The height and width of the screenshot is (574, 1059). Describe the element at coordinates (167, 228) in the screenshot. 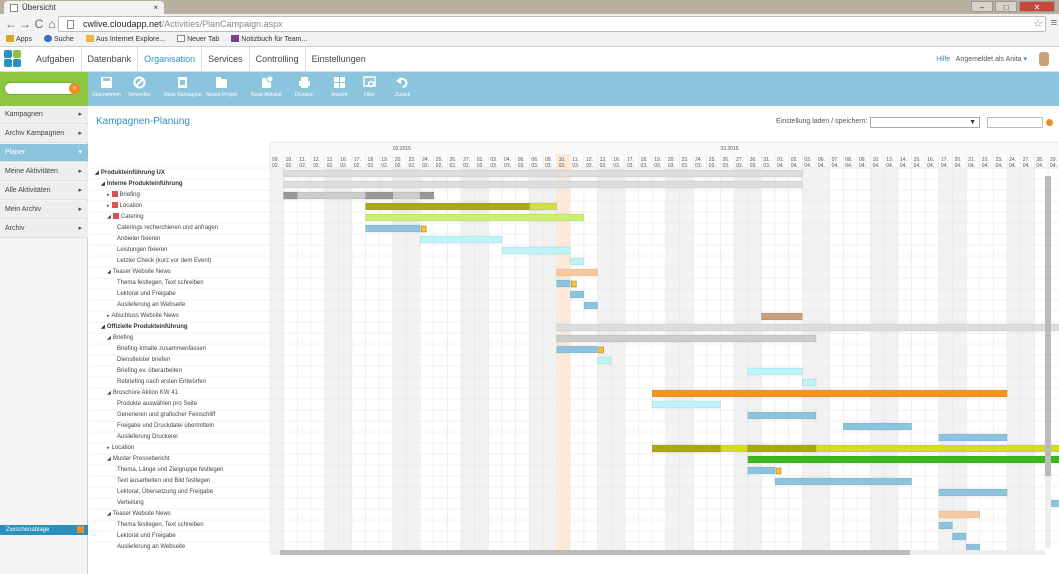

I see `task-row: Caterings recherchieren und anfragen` at that location.